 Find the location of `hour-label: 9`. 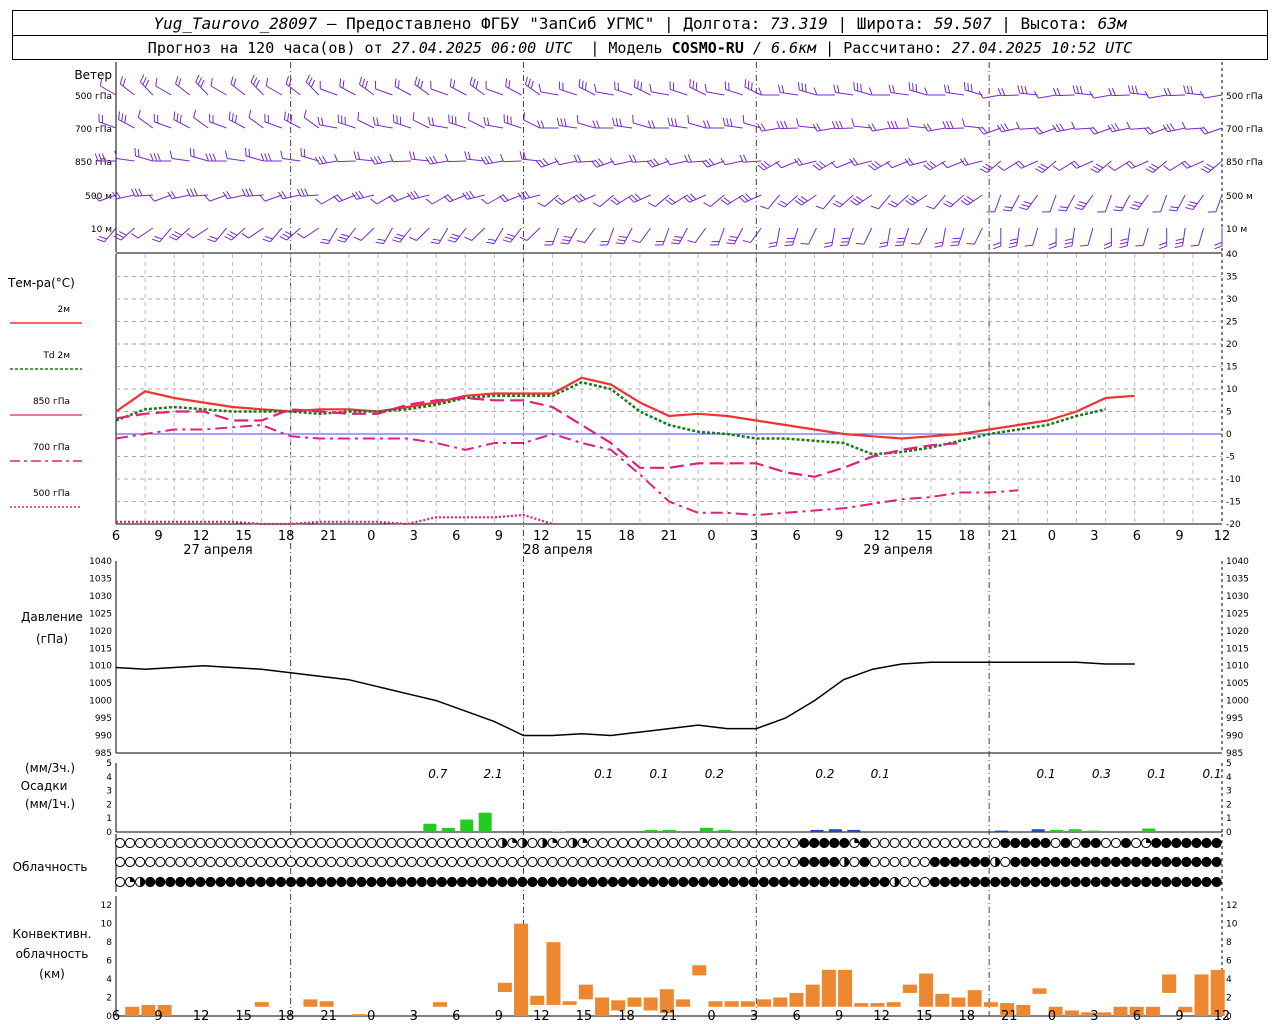

hour-label: 9 is located at coordinates (499, 536).